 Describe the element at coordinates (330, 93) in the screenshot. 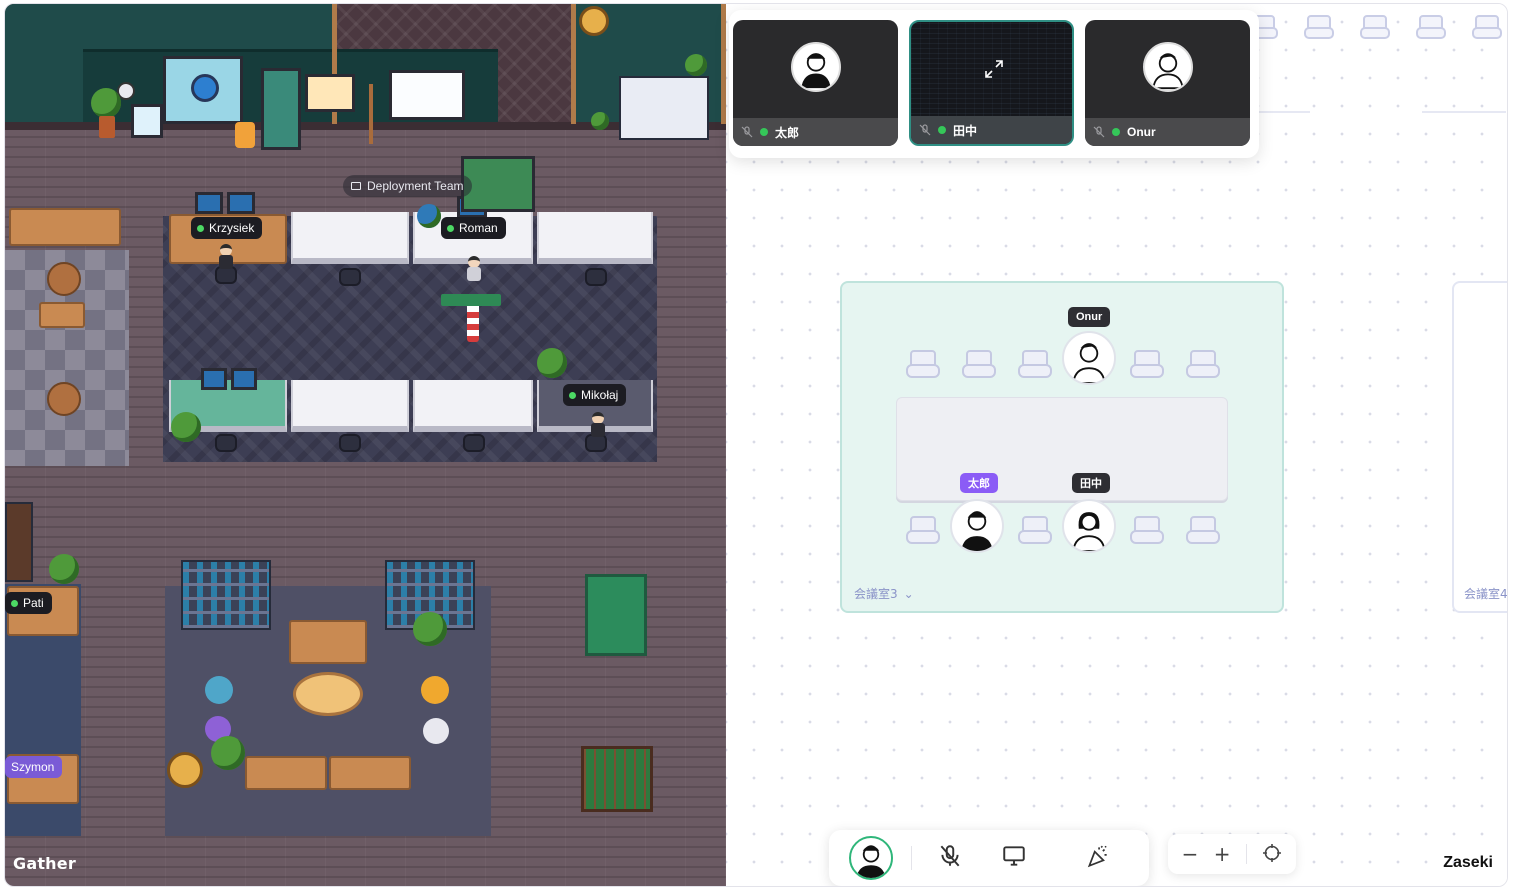

I see `poster` at that location.